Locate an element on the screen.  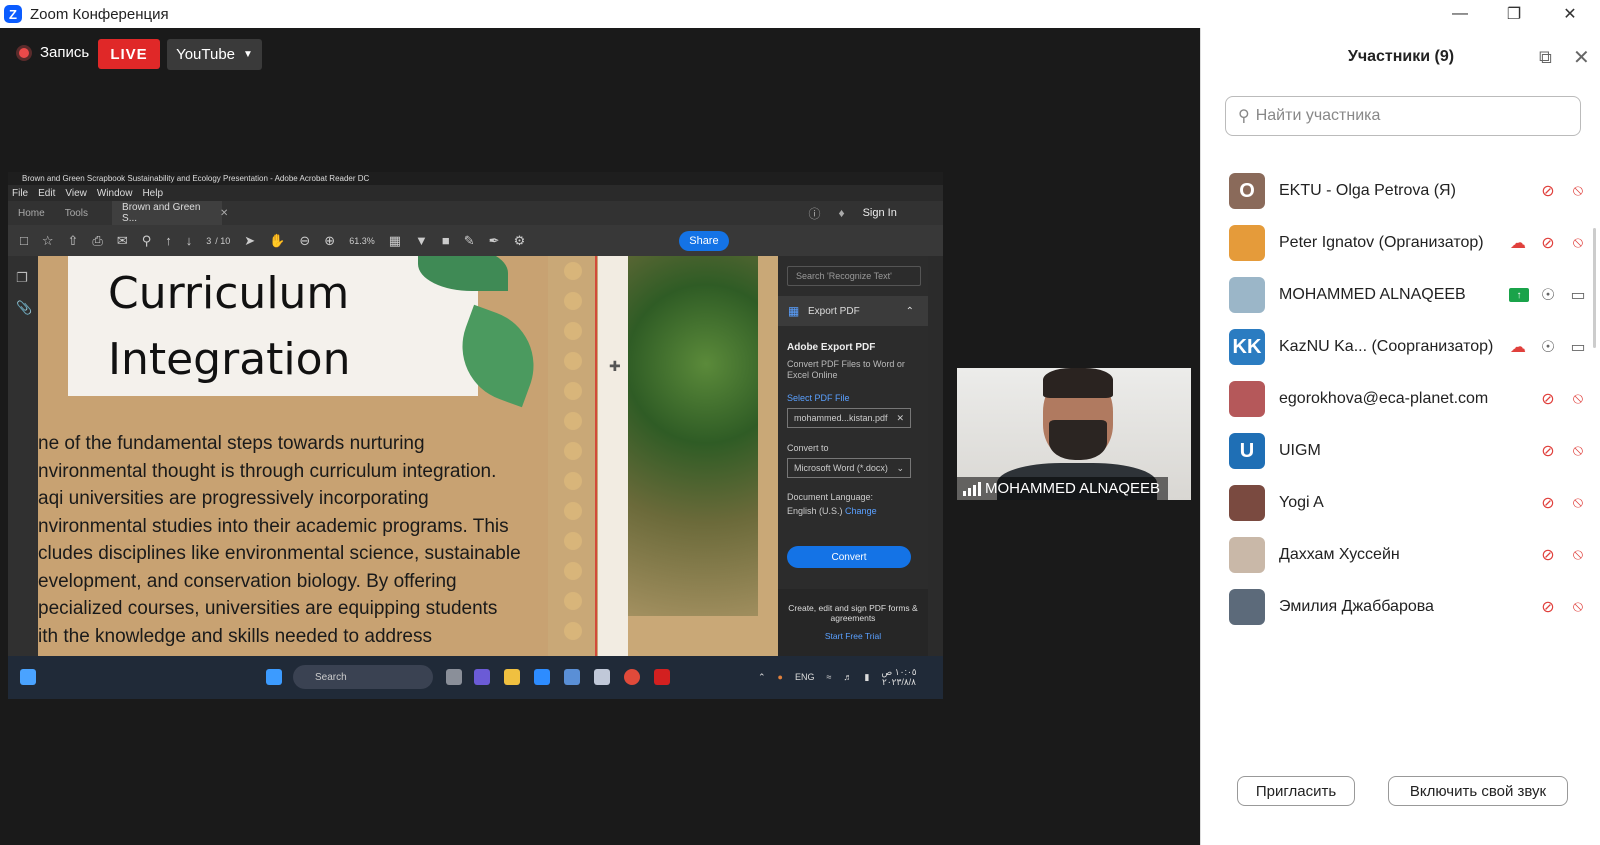
volume-icon: ♬ is located at coordinates (847, 677).